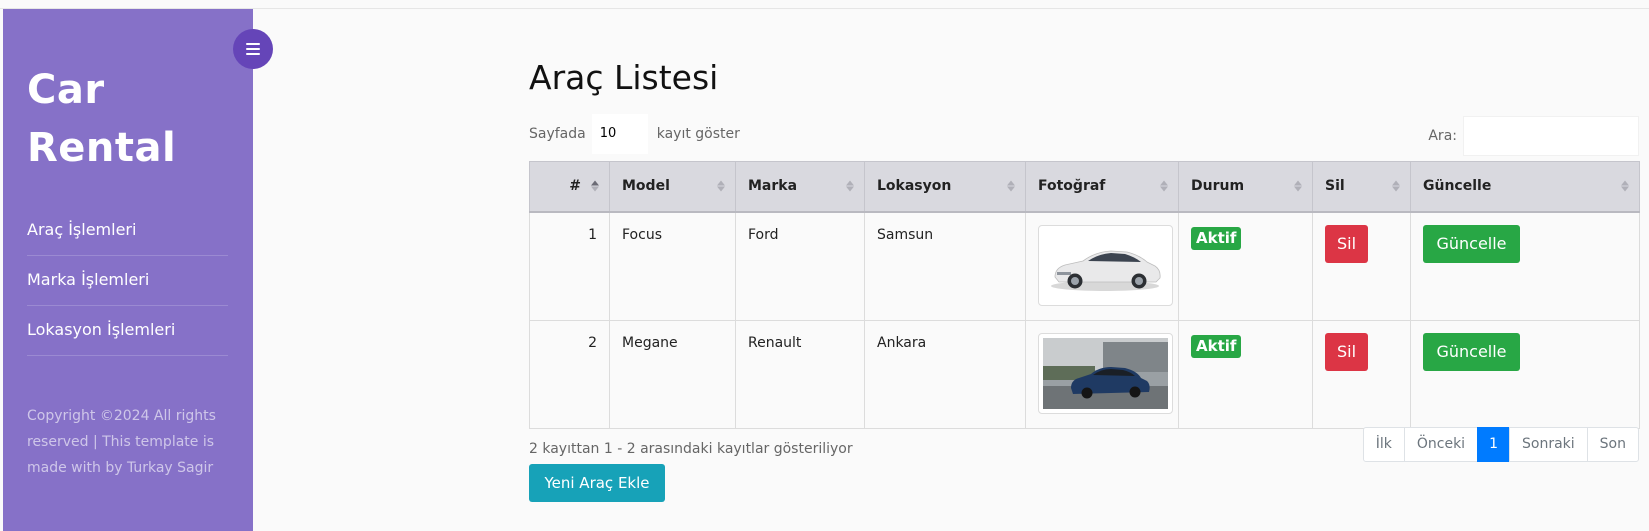 This screenshot has width=1649, height=531. Describe the element at coordinates (1383, 444) in the screenshot. I see `pagination-first: İlk` at that location.